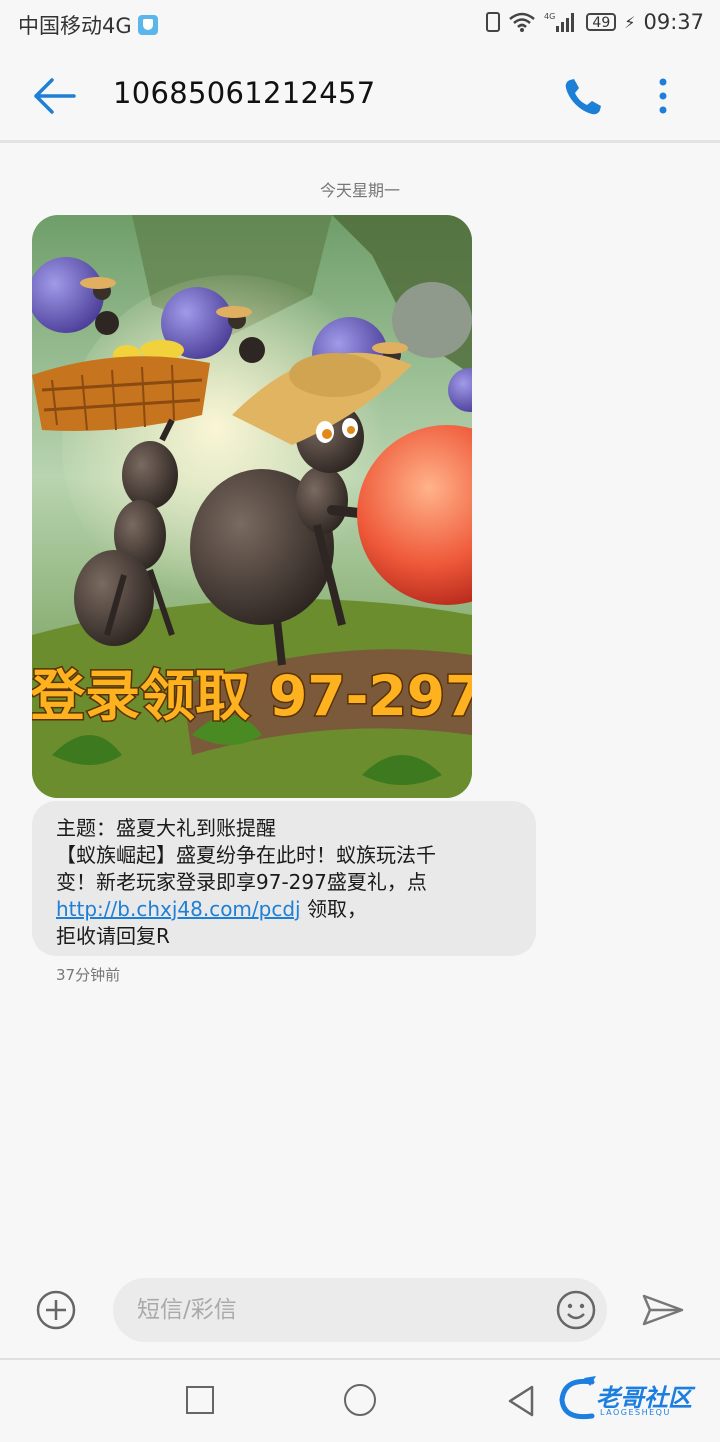  What do you see at coordinates (166, 828) in the screenshot?
I see `message-subject: 主题：盛夏大礼到账提醒` at bounding box center [166, 828].